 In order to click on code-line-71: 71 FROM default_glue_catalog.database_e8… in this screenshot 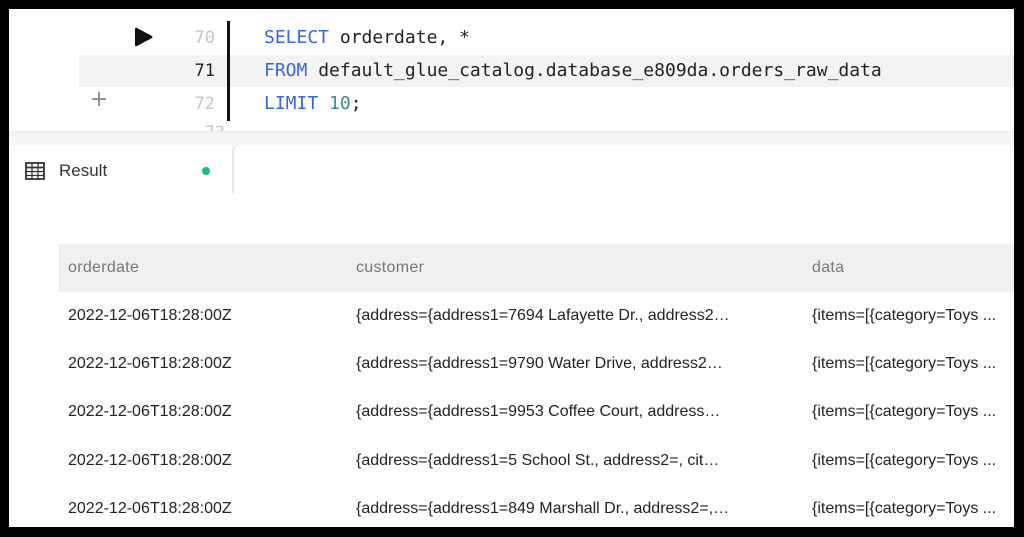, I will do `click(546, 71)`.